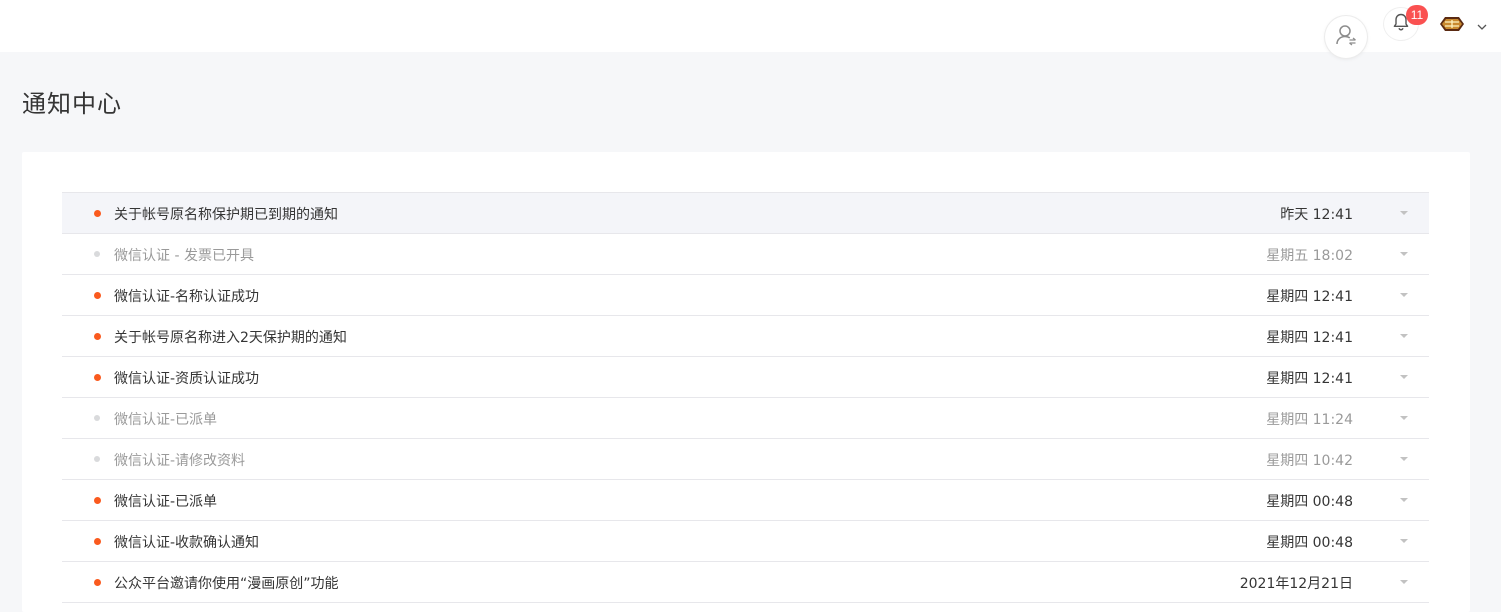  Describe the element at coordinates (745, 418) in the screenshot. I see `notification-row: 微信认证-已派单 星期四 11:24` at that location.